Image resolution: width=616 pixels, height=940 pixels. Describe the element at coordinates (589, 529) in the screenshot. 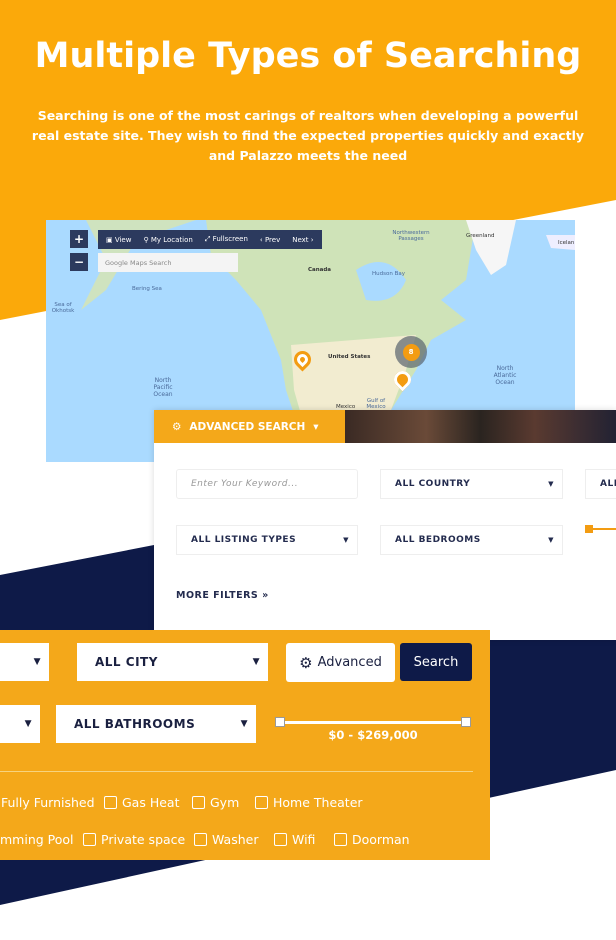

I see `slider-handle` at that location.